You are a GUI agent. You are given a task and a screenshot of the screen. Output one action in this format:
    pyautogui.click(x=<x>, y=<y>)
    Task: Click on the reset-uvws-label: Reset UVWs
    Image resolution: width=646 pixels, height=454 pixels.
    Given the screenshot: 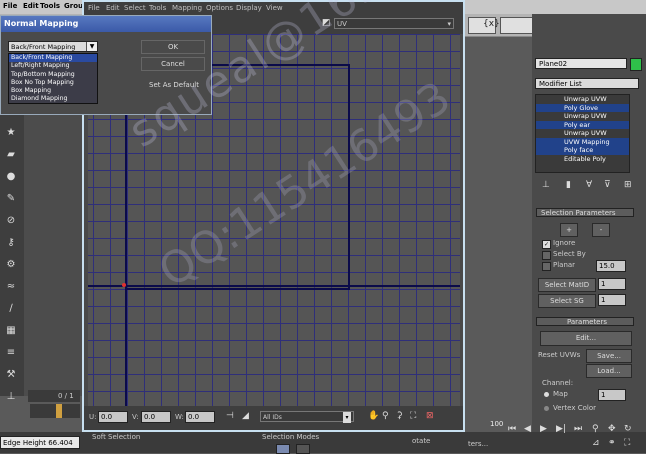 What is the action you would take?
    pyautogui.click(x=559, y=355)
    